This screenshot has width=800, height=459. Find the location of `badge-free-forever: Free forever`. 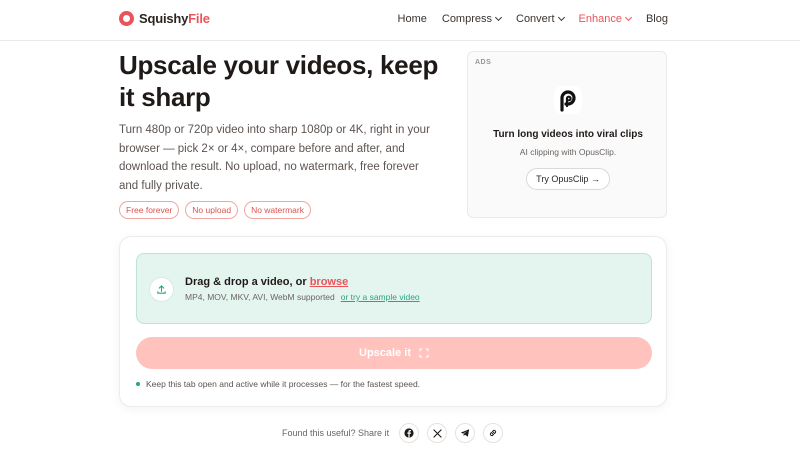

badge-free-forever: Free forever is located at coordinates (149, 210).